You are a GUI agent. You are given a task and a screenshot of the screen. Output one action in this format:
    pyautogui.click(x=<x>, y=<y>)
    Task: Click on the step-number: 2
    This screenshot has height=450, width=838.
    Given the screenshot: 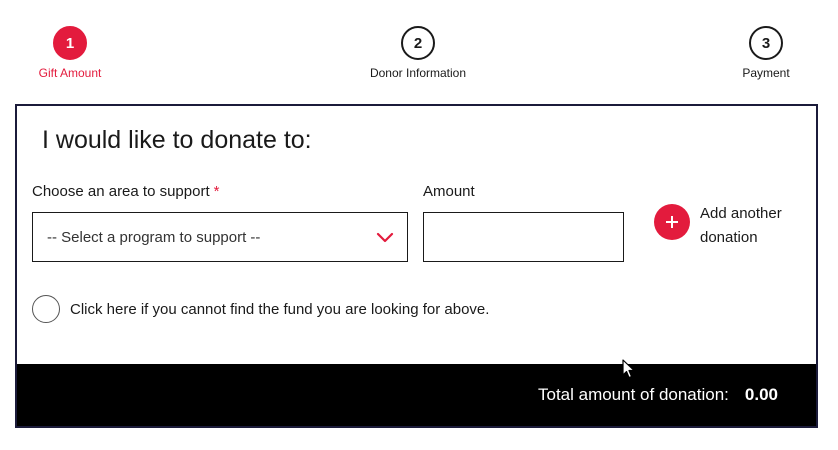 What is the action you would take?
    pyautogui.click(x=418, y=43)
    